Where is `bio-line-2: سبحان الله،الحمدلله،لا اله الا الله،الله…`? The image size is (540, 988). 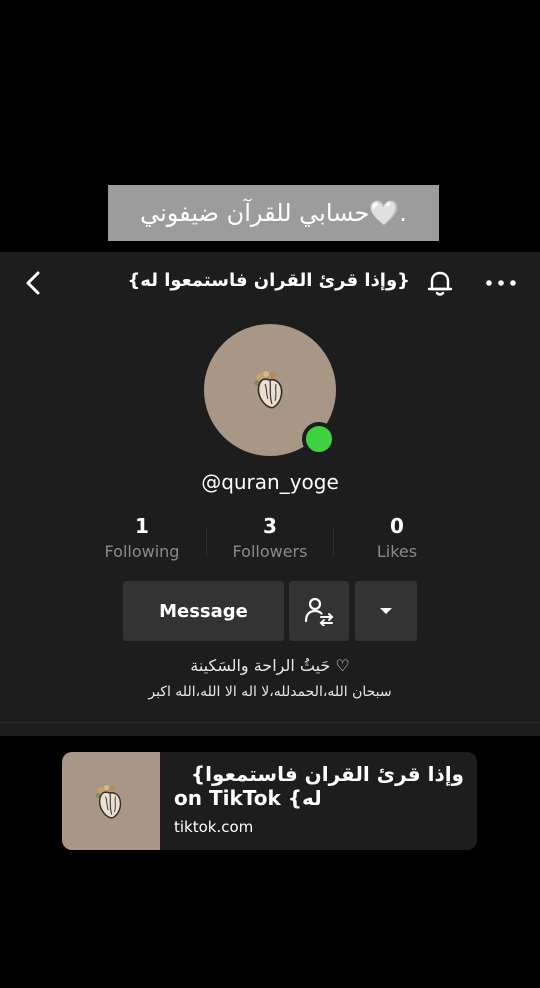
bio-line-2: سبحان الله،الحمدلله،لا اله الا الله،الله… is located at coordinates (270, 692).